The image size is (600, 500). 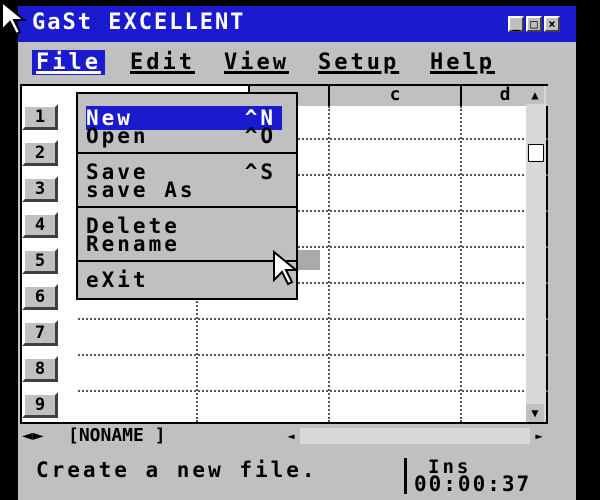 I want to click on scroll-right-icon: ►, so click(x=539, y=436).